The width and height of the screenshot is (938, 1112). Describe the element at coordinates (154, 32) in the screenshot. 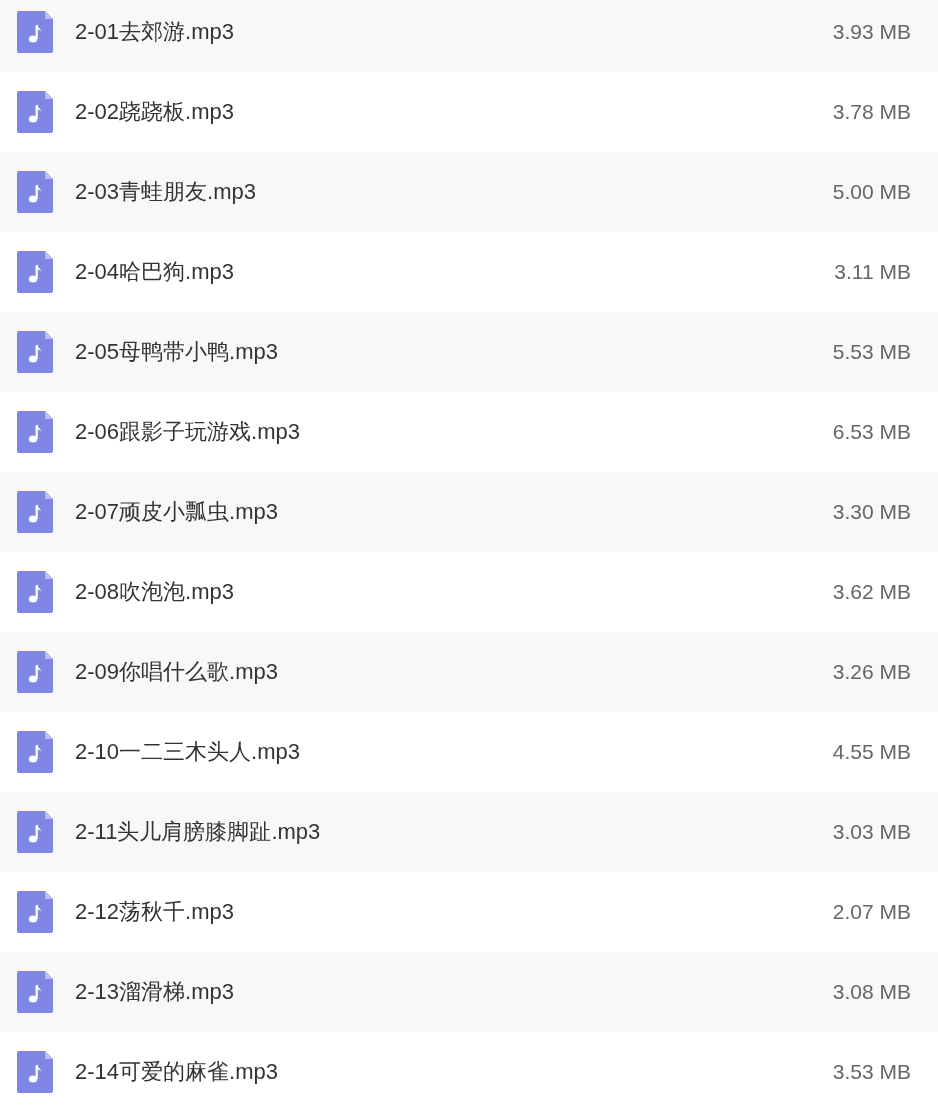

I see `file-name: 2-01去郊游.mp3` at that location.